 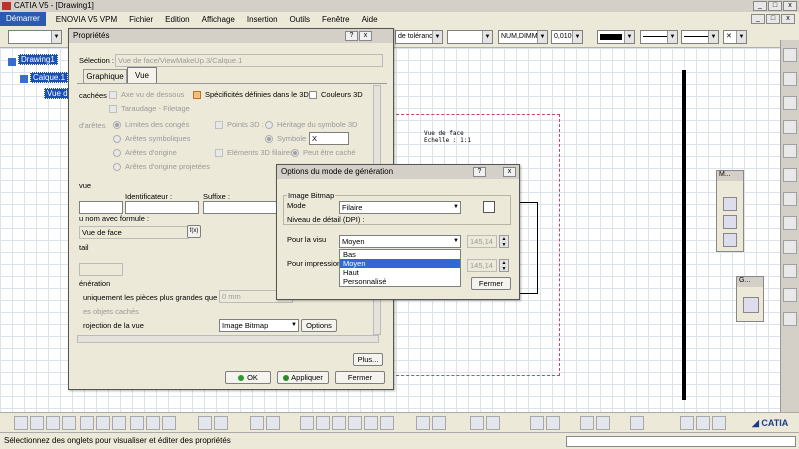 What do you see at coordinates (553, 423) in the screenshot?
I see `dimension-icon` at bounding box center [553, 423].